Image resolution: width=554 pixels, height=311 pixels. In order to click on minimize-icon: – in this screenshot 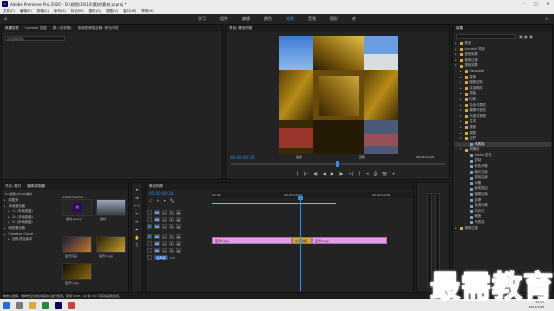, I will do `click(524, 4)`.